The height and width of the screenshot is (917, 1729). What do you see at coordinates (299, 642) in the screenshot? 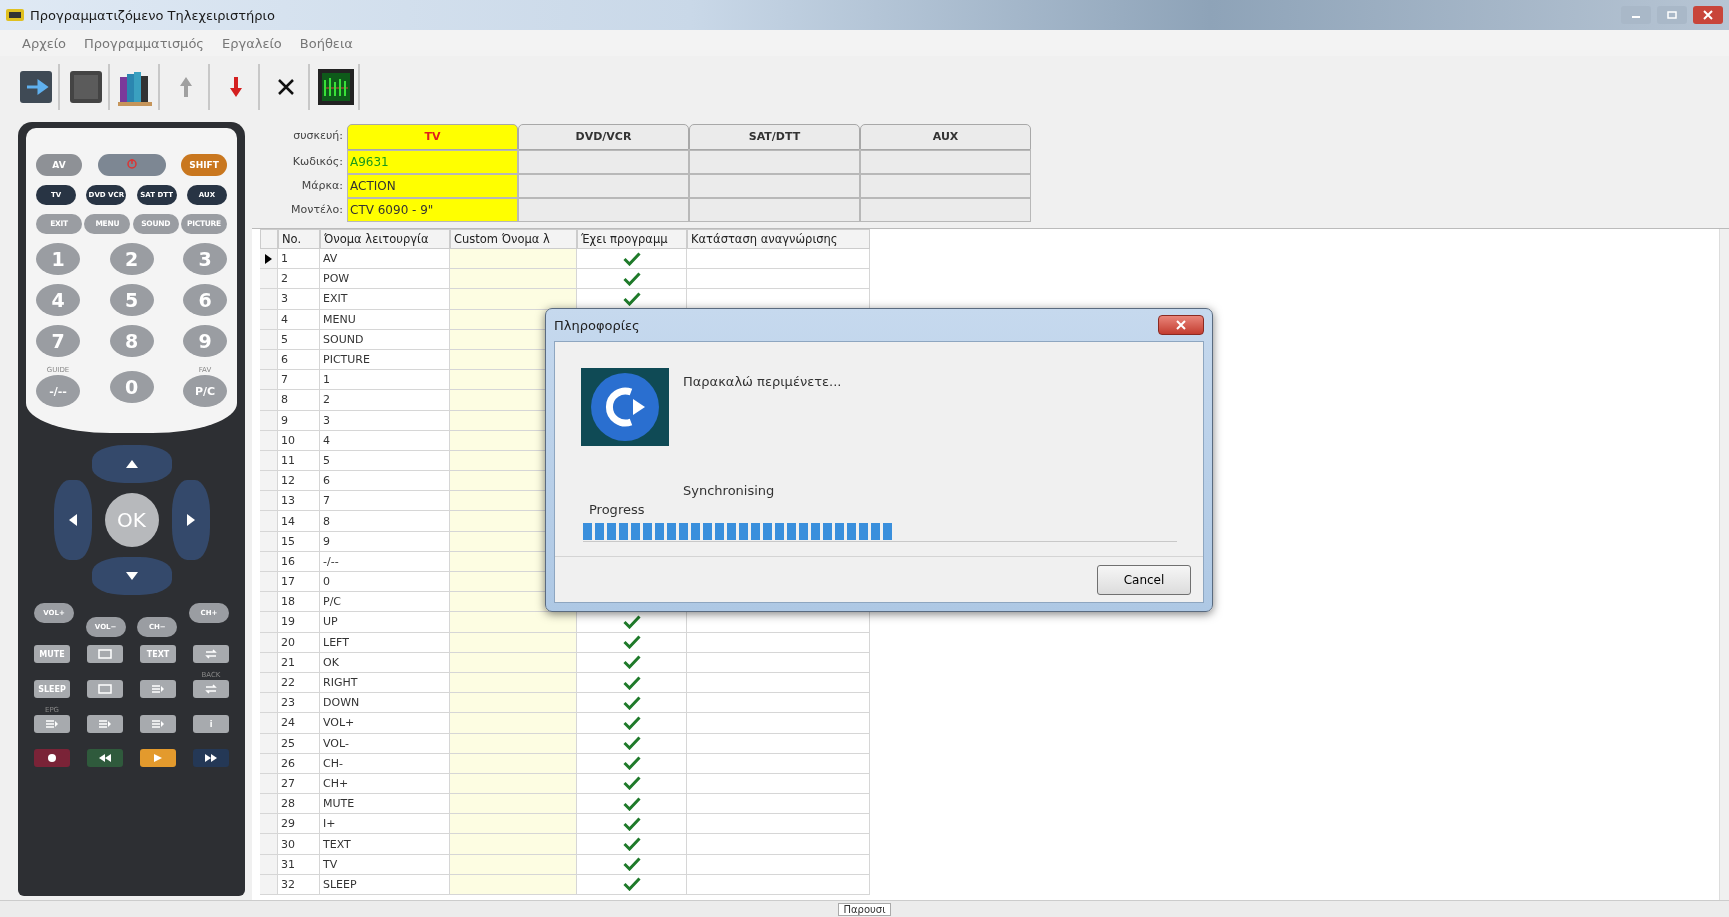
I see `table-cell: 20` at bounding box center [299, 642].